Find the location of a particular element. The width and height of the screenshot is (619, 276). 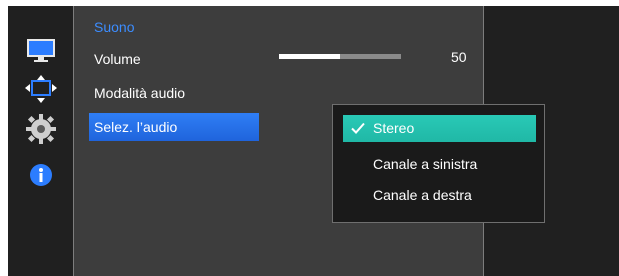

volume-slider is located at coordinates (340, 56).